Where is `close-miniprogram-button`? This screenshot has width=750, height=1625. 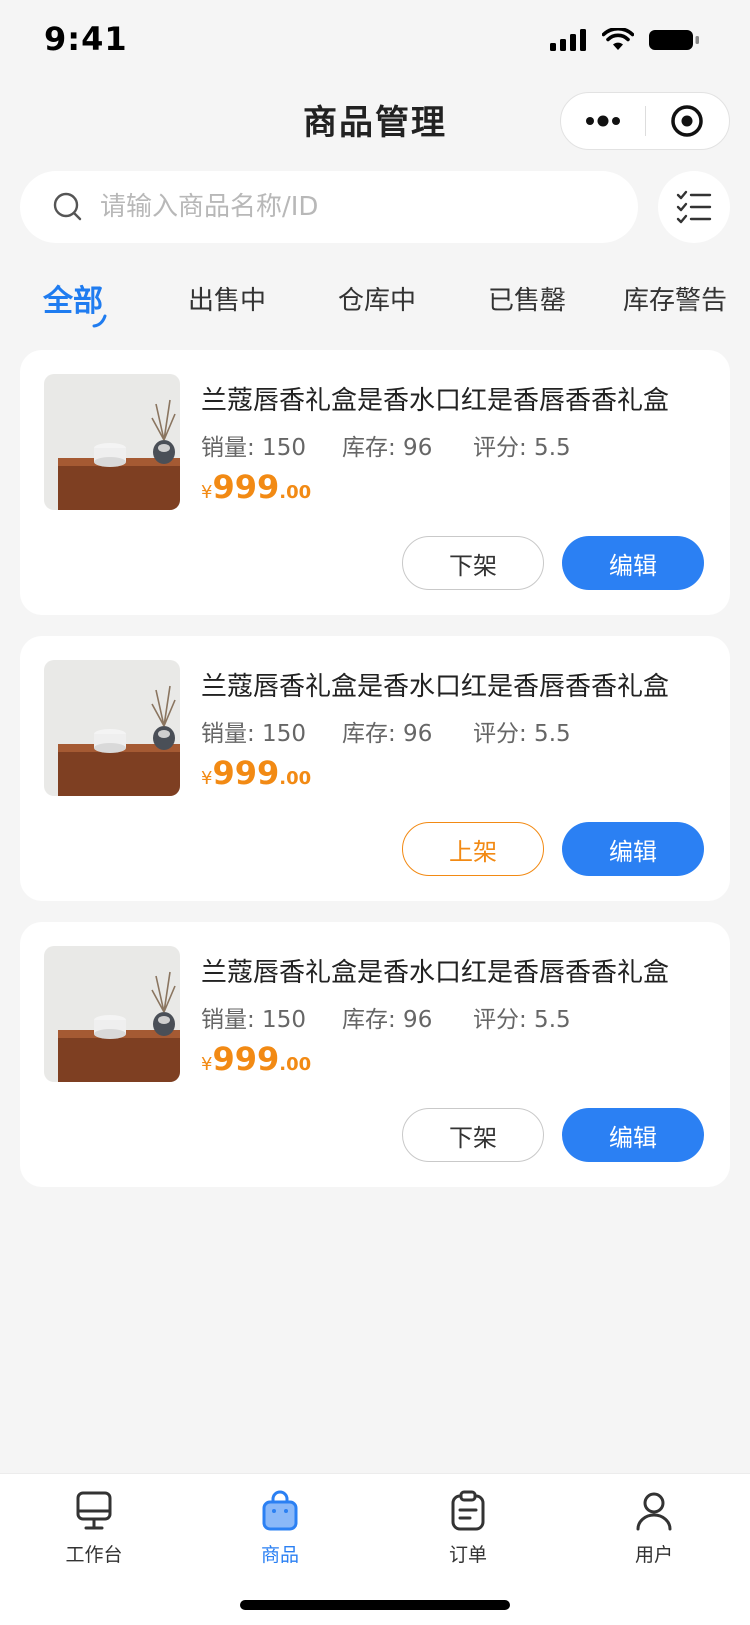 close-miniprogram-button is located at coordinates (688, 121).